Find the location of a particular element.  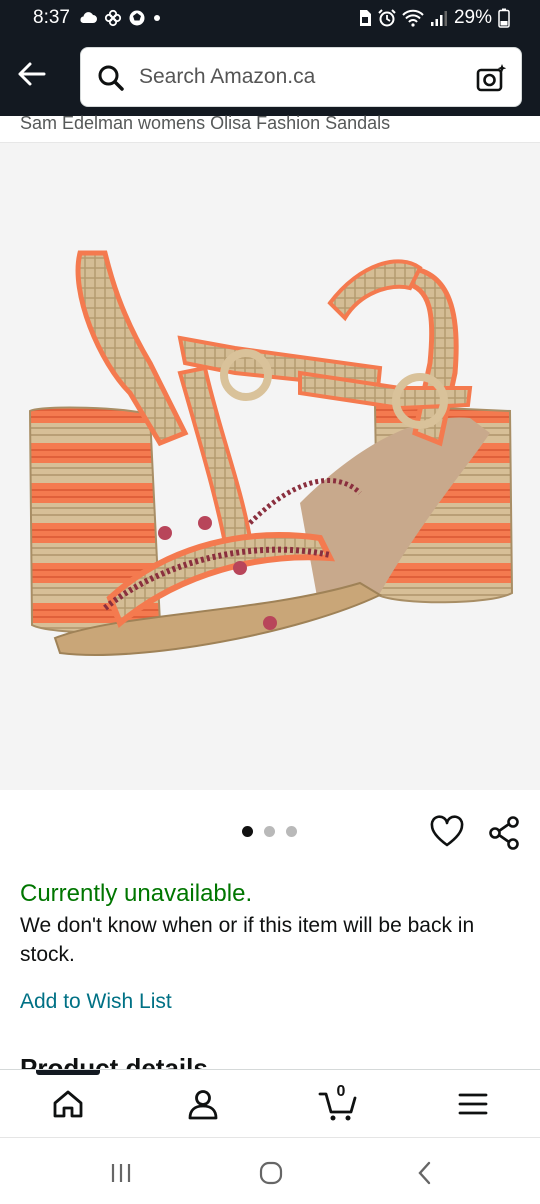

nav-account-button is located at coordinates (203, 1104).